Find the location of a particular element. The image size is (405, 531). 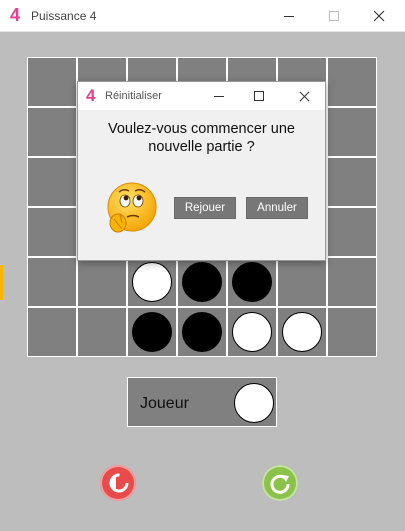

window-titlebar: 4 Puissance 4 is located at coordinates (202, 16).